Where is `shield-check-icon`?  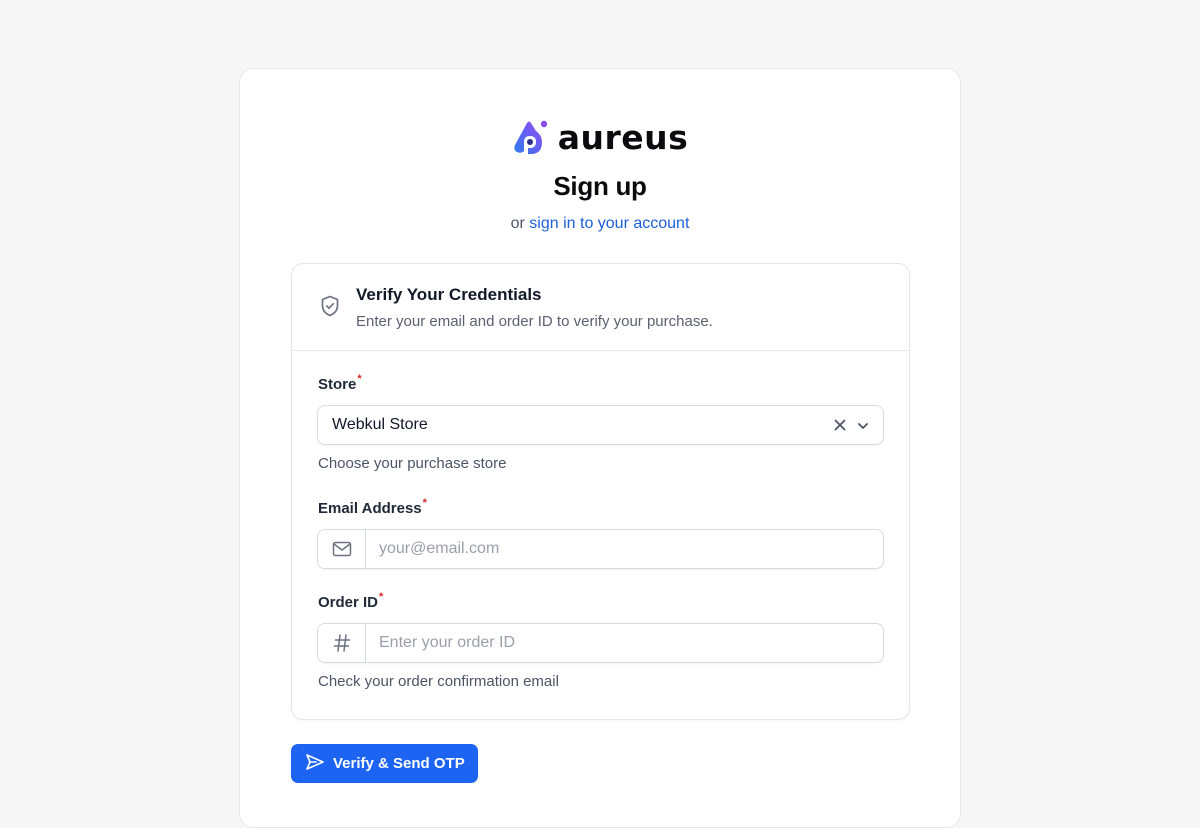 shield-check-icon is located at coordinates (330, 308).